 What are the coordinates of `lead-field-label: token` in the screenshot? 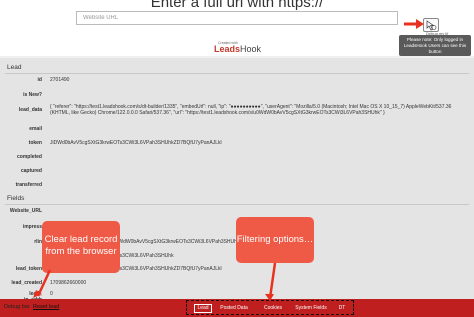 It's located at (35, 143).